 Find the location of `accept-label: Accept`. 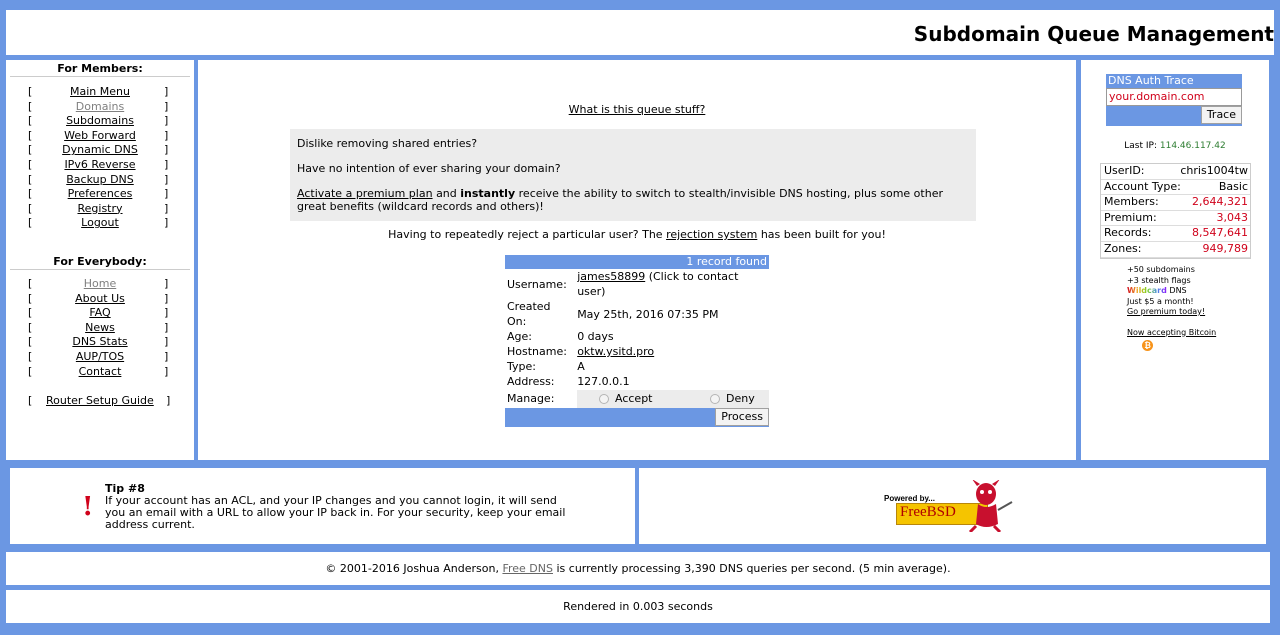

accept-label: Accept is located at coordinates (634, 398).